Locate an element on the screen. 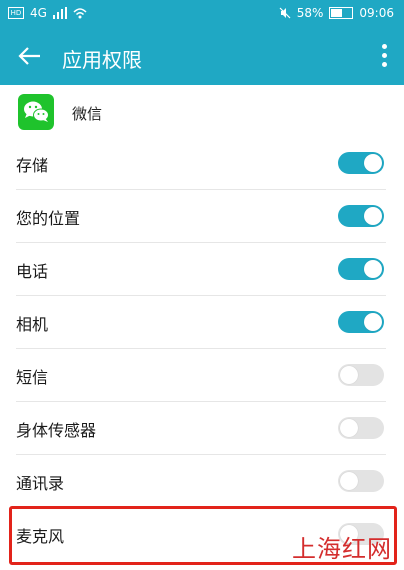 The height and width of the screenshot is (570, 404). permission-label: 您的位置 is located at coordinates (48, 218).